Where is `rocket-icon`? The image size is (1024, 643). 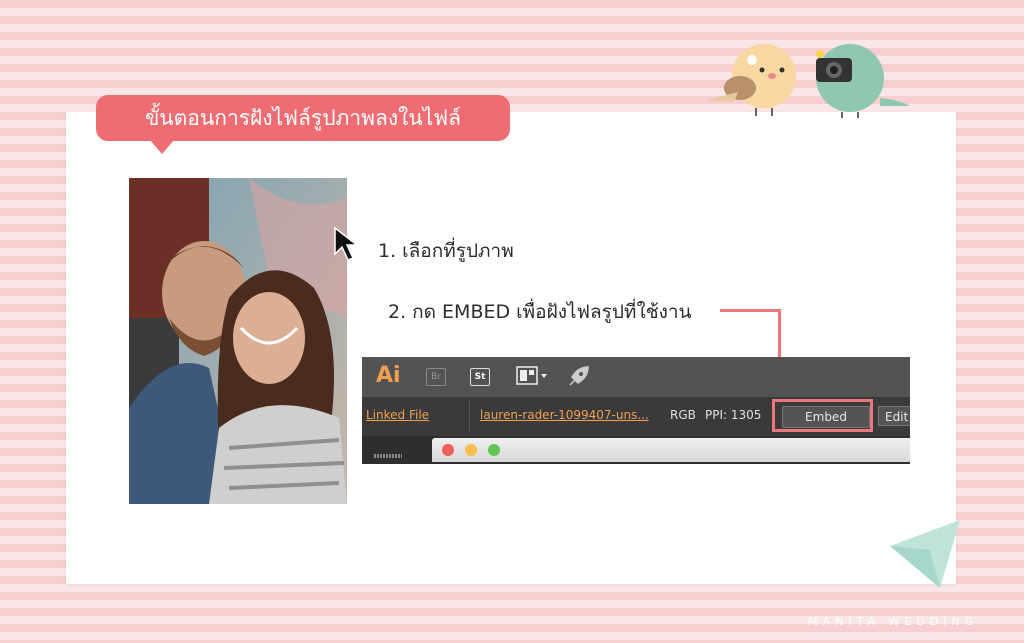 rocket-icon is located at coordinates (578, 377).